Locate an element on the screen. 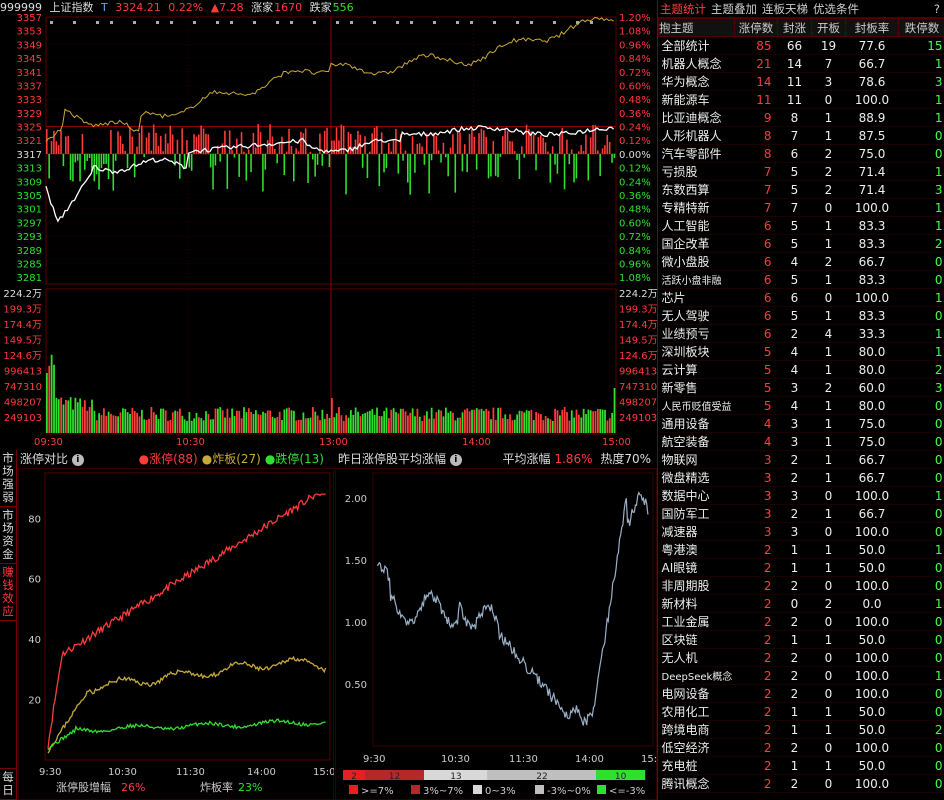 This screenshot has width=944, height=800. side-tab: 每日 is located at coordinates (8, 784).